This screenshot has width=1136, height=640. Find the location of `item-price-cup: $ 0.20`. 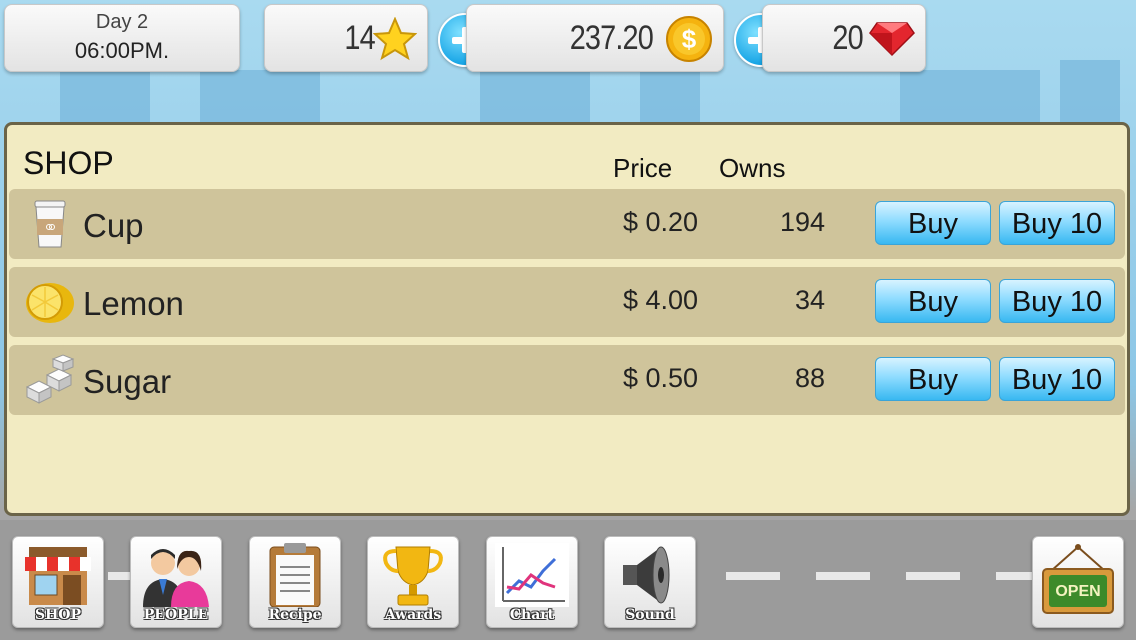

item-price-cup: $ 0.20 is located at coordinates (661, 222).